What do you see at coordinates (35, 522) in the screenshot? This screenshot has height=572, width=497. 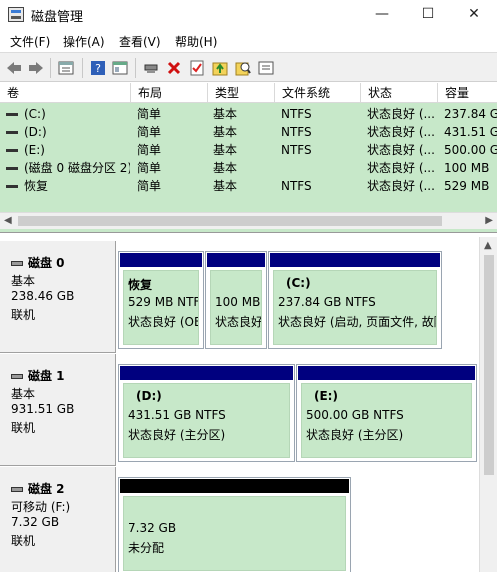 I see `disk-size: 7.32 GB` at bounding box center [35, 522].